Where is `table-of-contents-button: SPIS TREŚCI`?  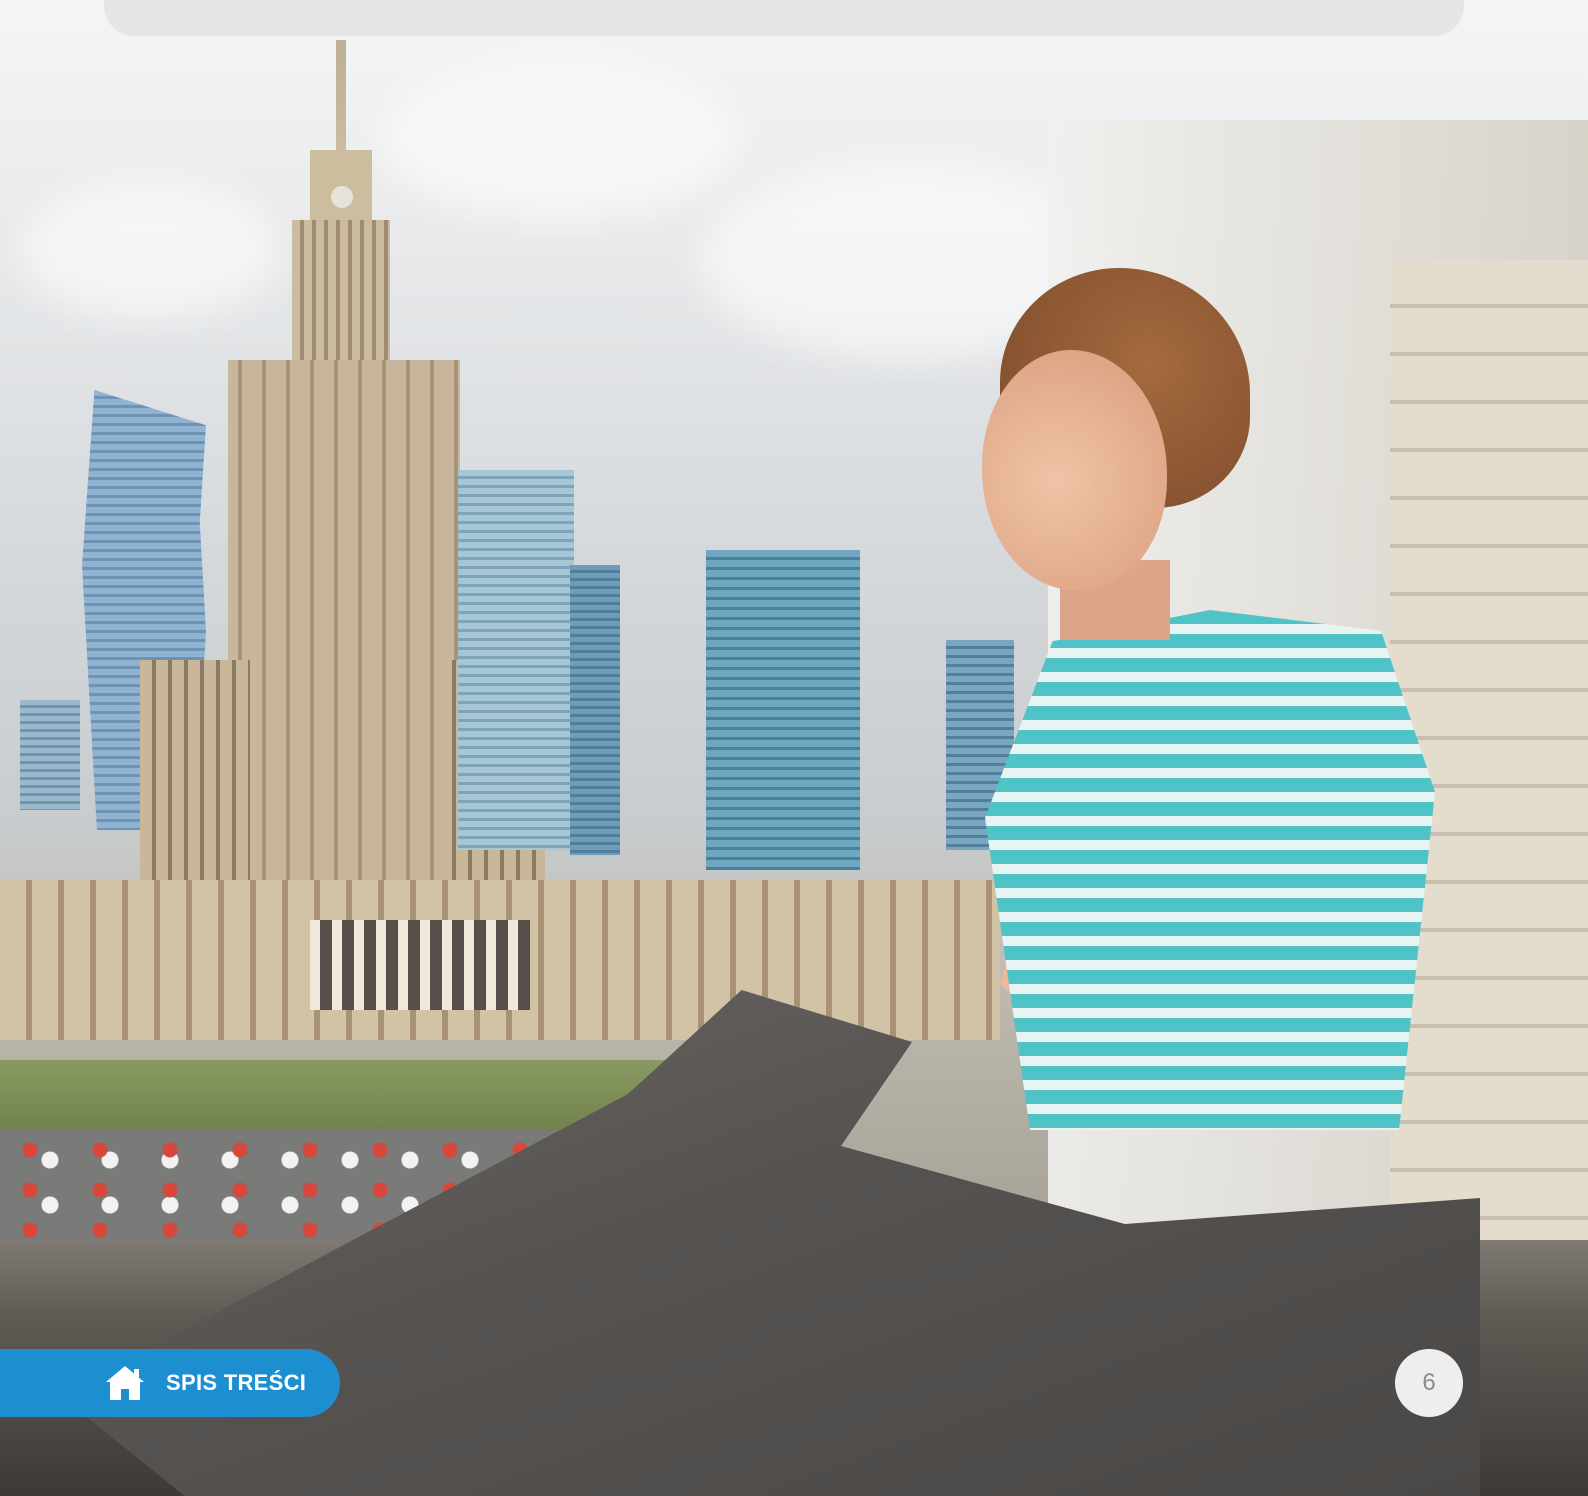
table-of-contents-button: SPIS TREŚCI is located at coordinates (170, 1383).